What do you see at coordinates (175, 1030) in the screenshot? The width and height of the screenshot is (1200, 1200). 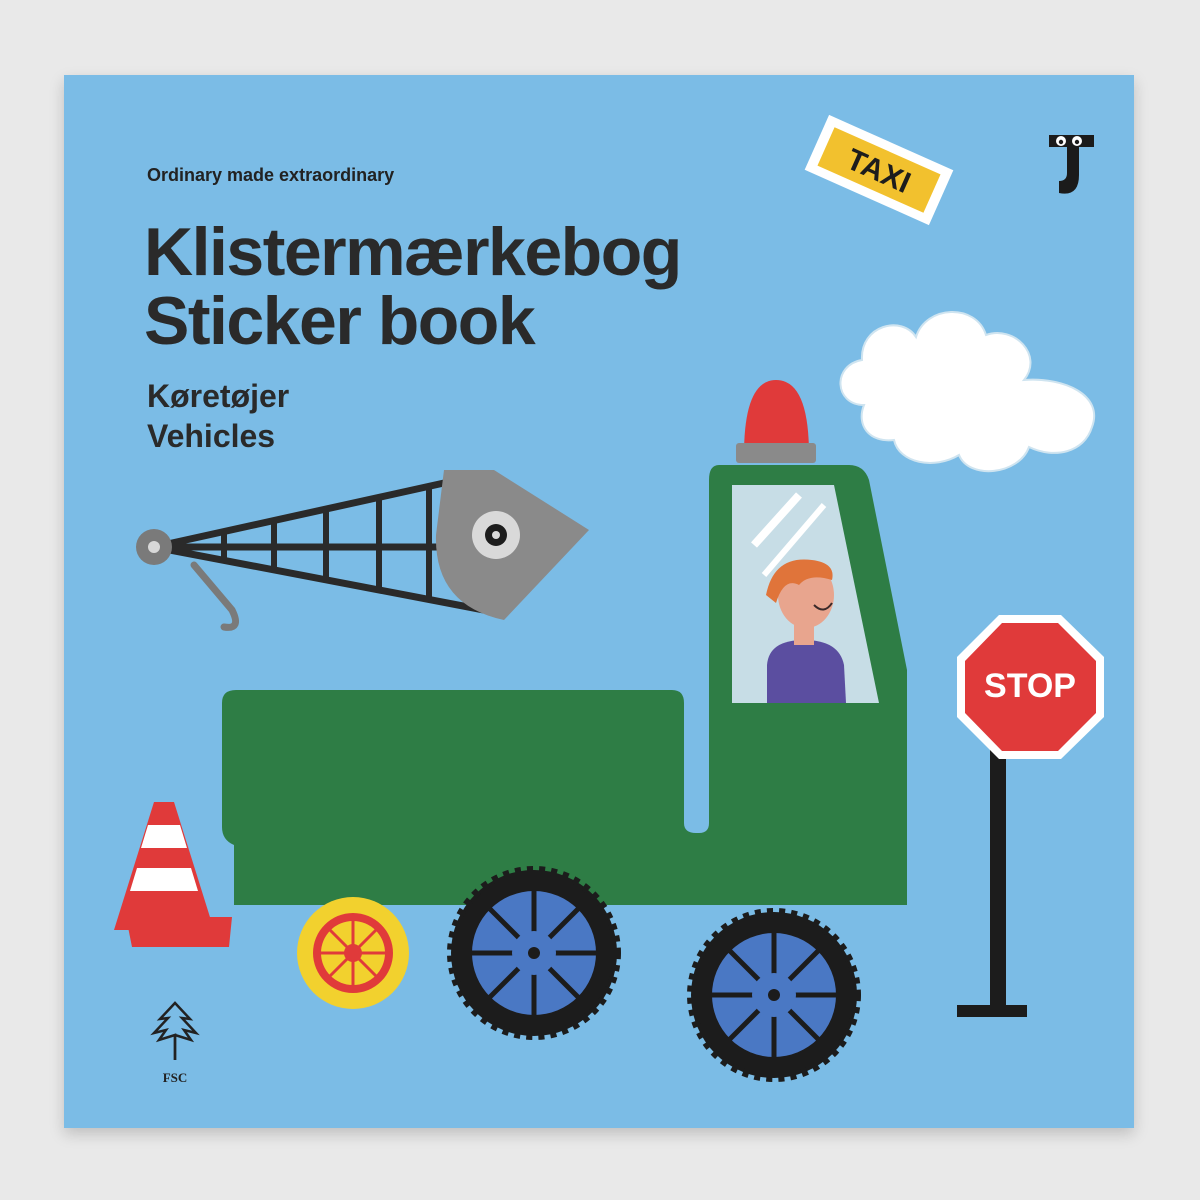 I see `tree-icon` at bounding box center [175, 1030].